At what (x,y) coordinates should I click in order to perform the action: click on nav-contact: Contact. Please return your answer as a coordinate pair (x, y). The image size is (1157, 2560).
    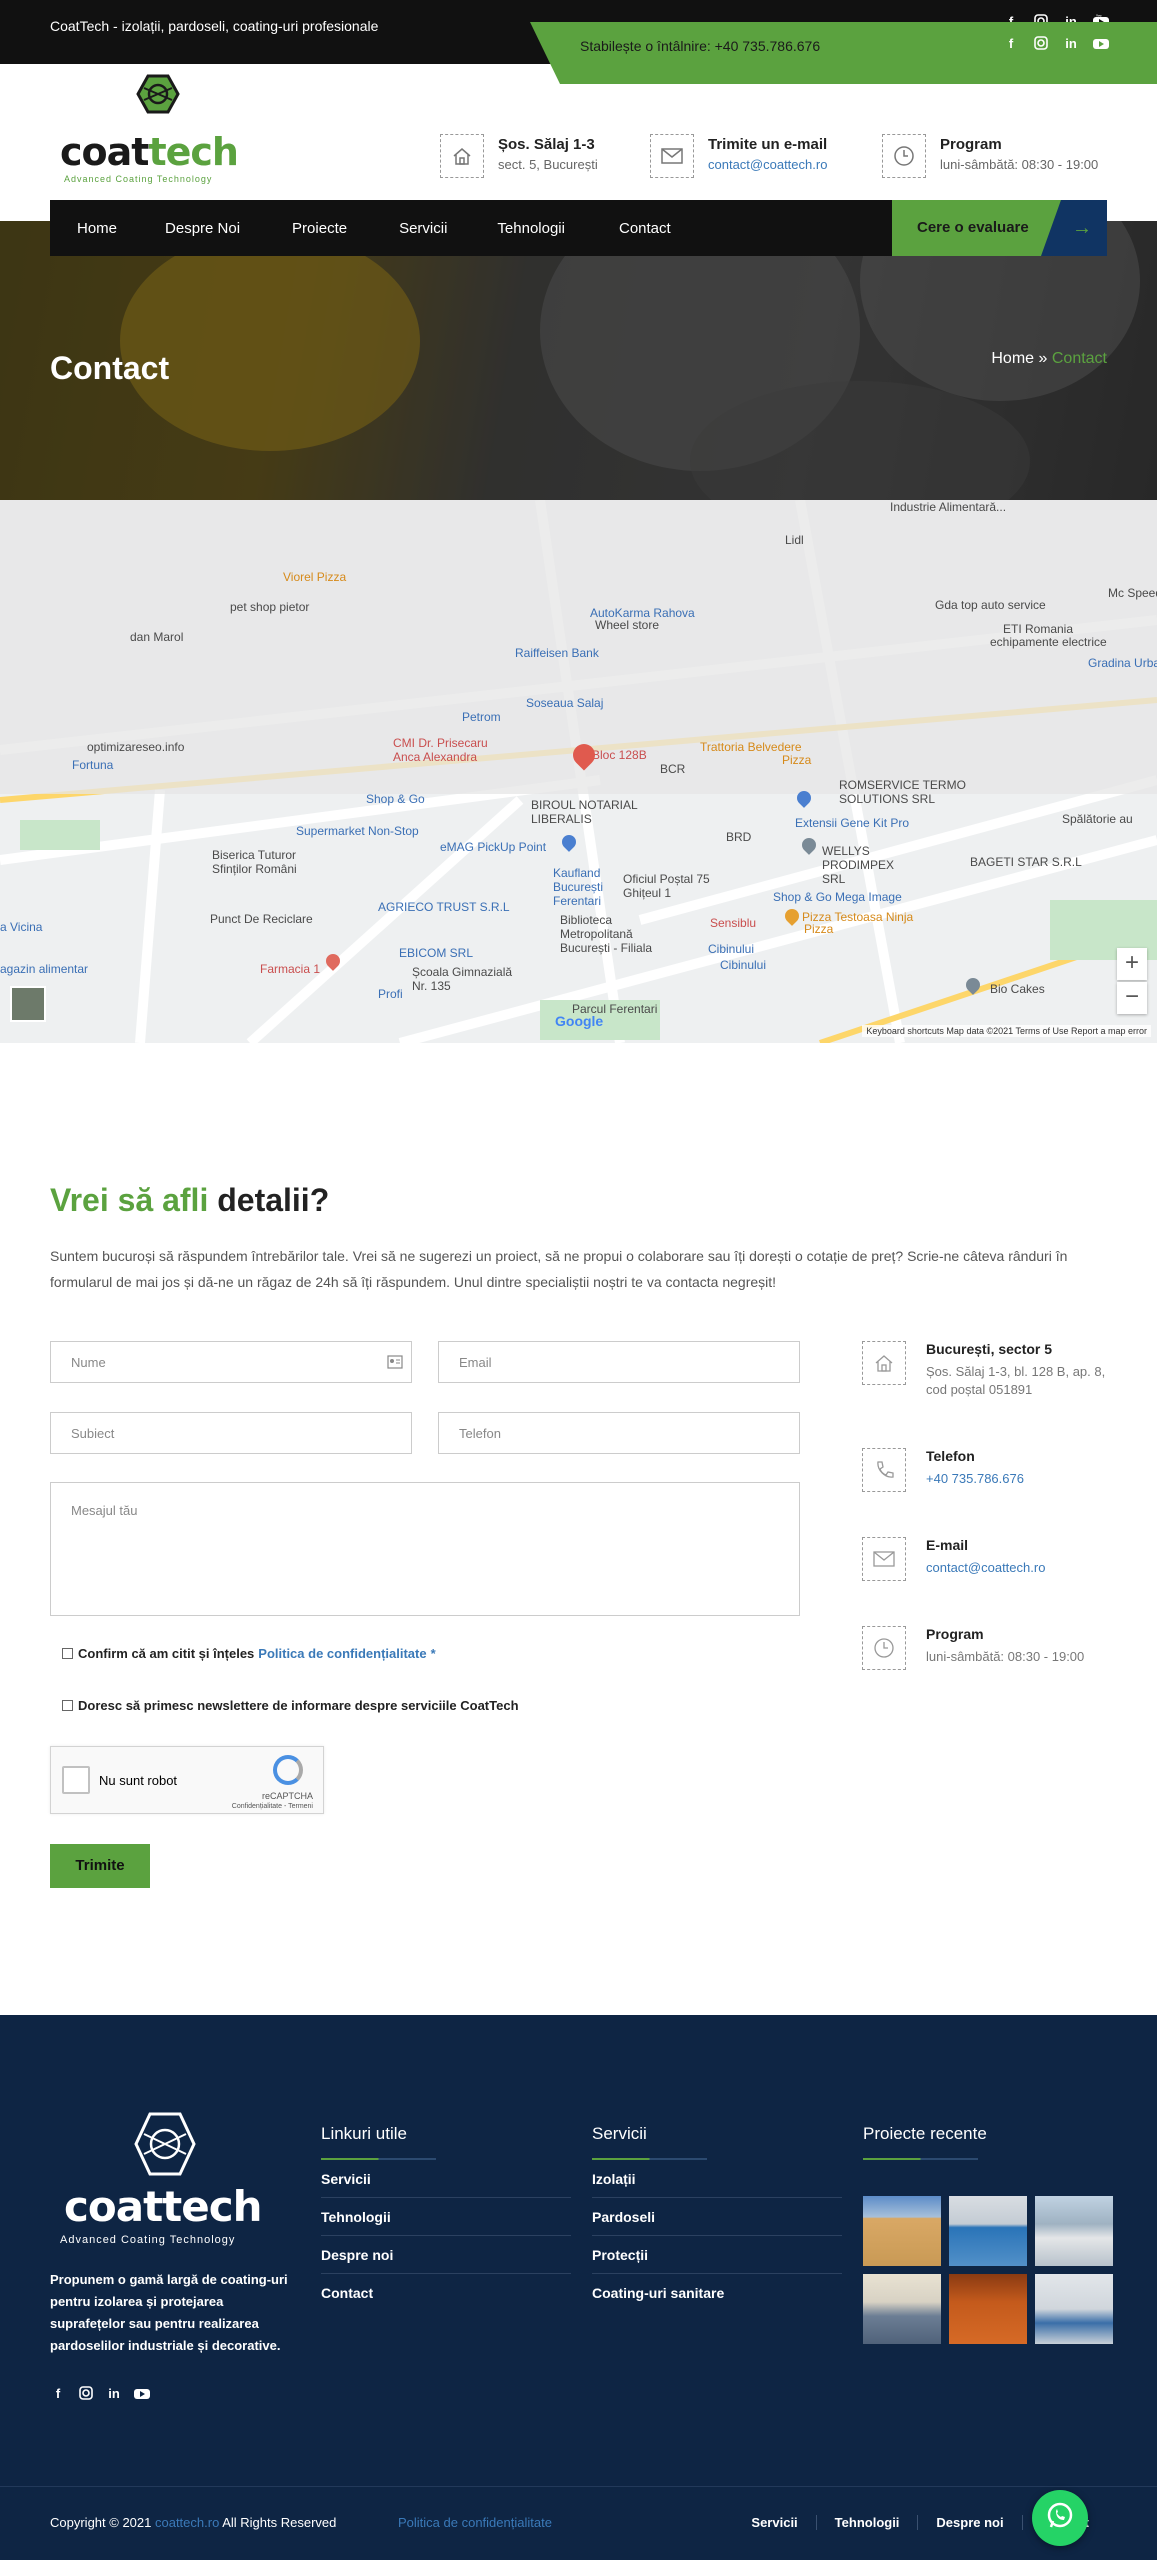
    Looking at the image, I should click on (645, 228).